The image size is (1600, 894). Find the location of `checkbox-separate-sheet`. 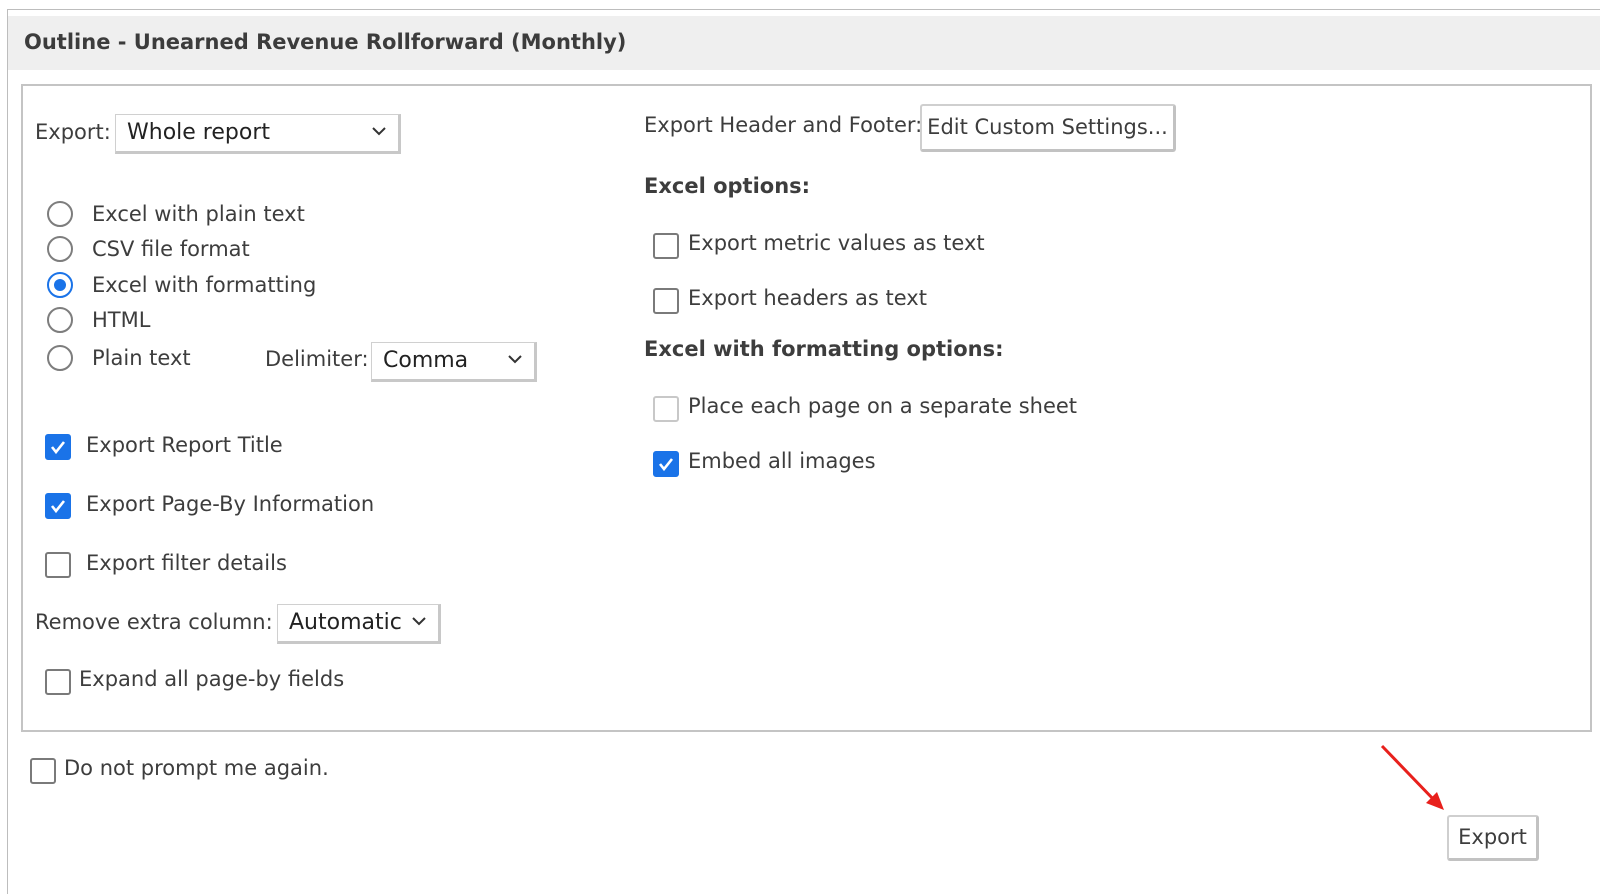

checkbox-separate-sheet is located at coordinates (666, 409).